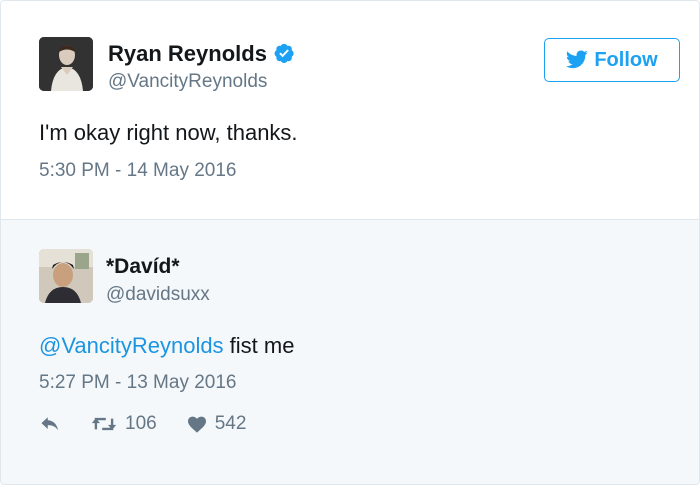 This screenshot has height=485, width=700. Describe the element at coordinates (230, 423) in the screenshot. I see `like-count: 542` at that location.